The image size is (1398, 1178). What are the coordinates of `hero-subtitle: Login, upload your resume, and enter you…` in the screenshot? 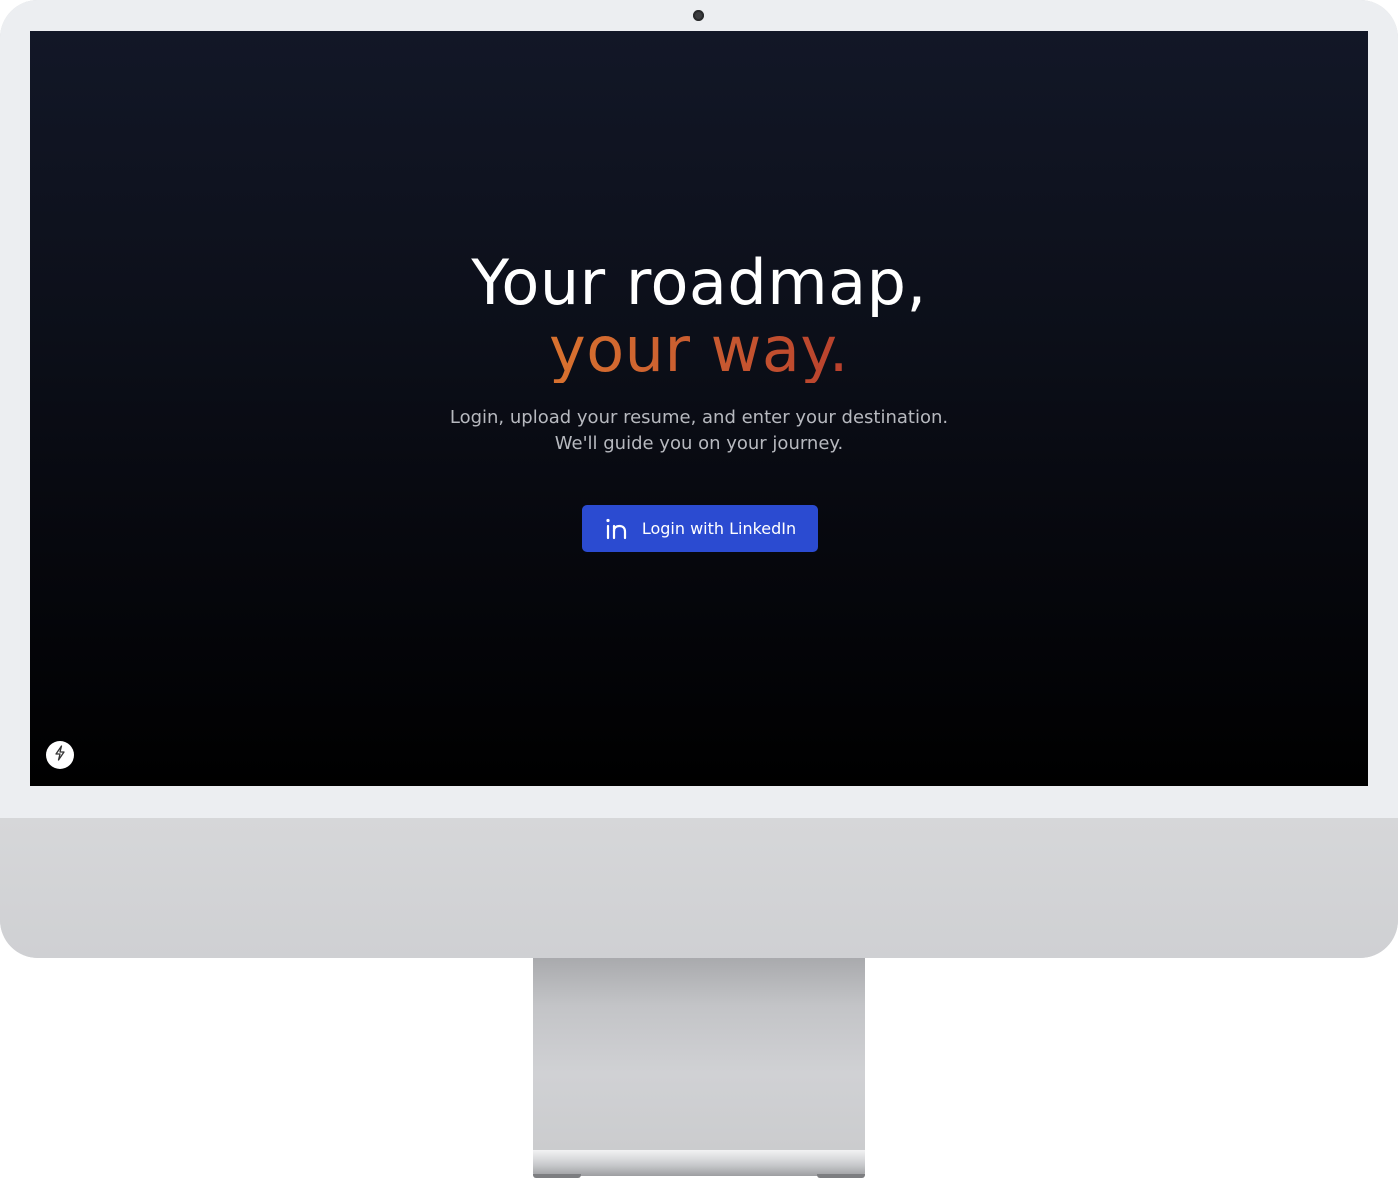 It's located at (699, 431).